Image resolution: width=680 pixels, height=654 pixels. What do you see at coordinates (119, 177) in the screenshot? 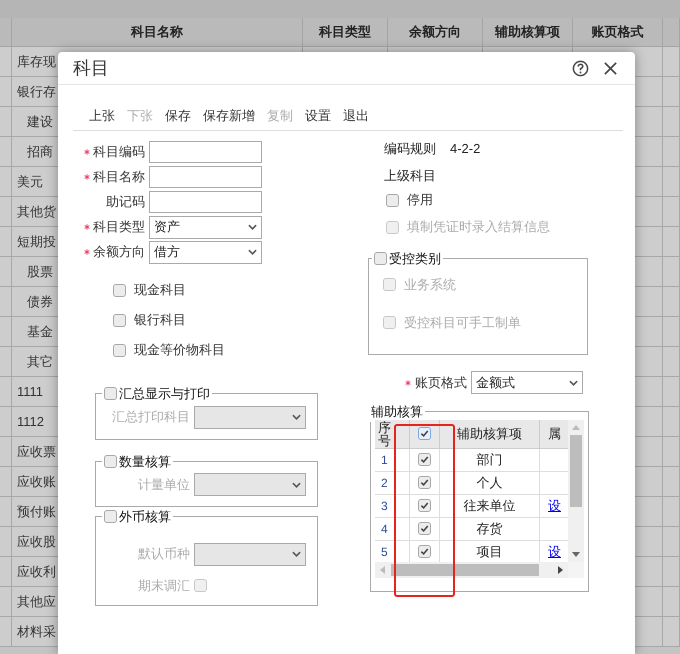
I see `field-label: 科目名称` at bounding box center [119, 177].